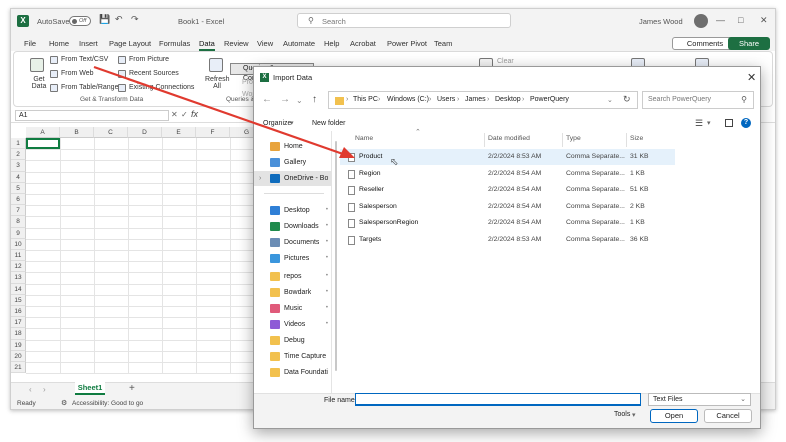  Describe the element at coordinates (218, 110) in the screenshot. I see `annotation-arrow-line` at that location.